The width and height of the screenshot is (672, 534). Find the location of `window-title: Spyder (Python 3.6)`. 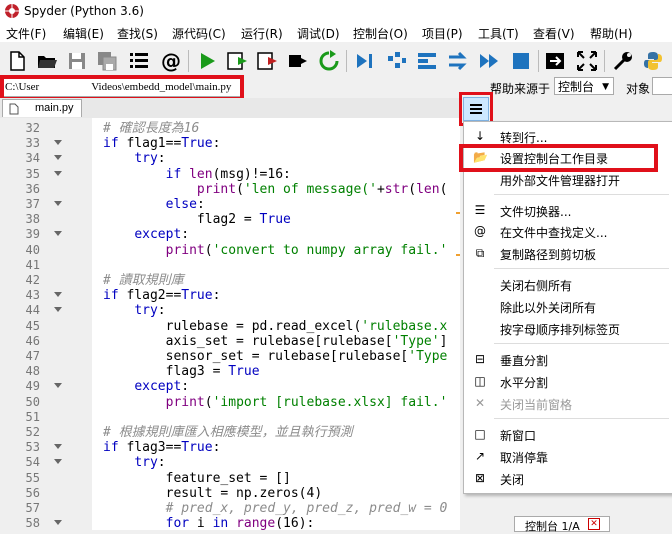

window-title: Spyder (Python 3.6) is located at coordinates (84, 11).